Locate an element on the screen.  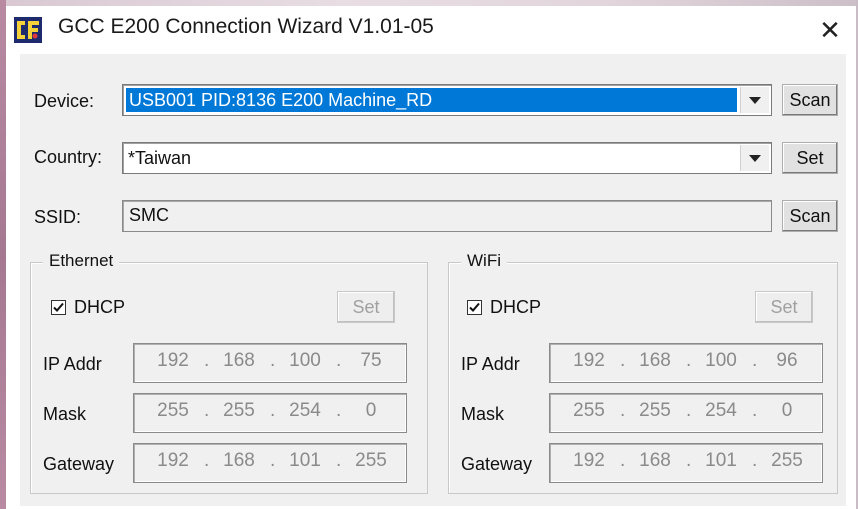
wifi-ip-field: 192 . 168 . 100 . 96 is located at coordinates (686, 363).